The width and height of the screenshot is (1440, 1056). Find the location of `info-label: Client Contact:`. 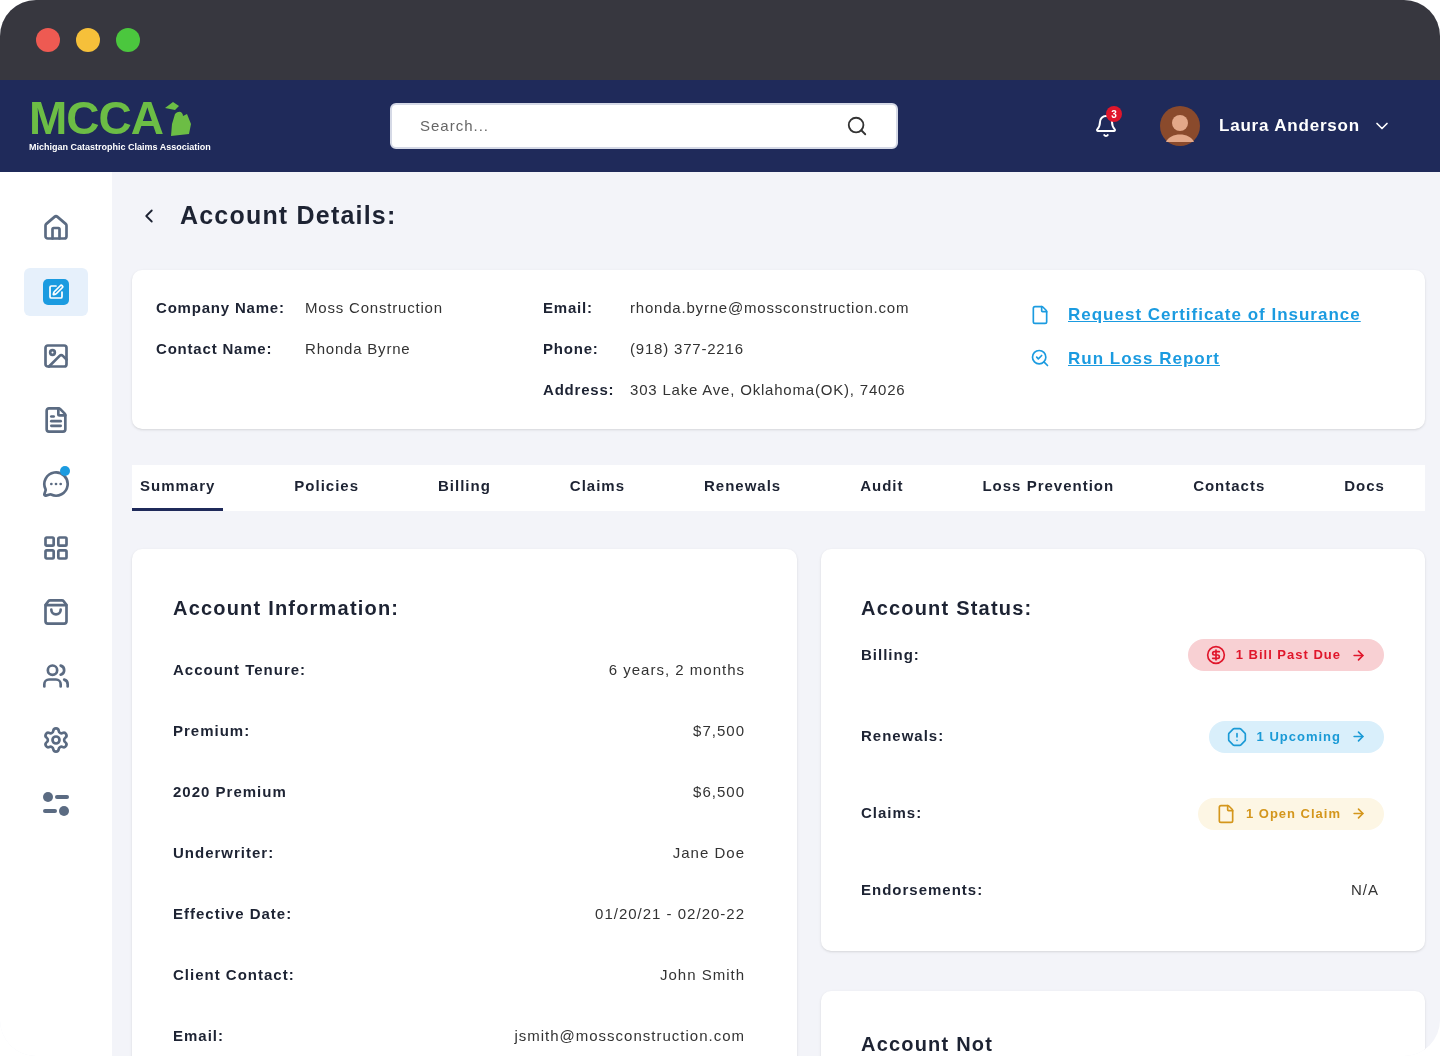

info-label: Client Contact: is located at coordinates (234, 975).